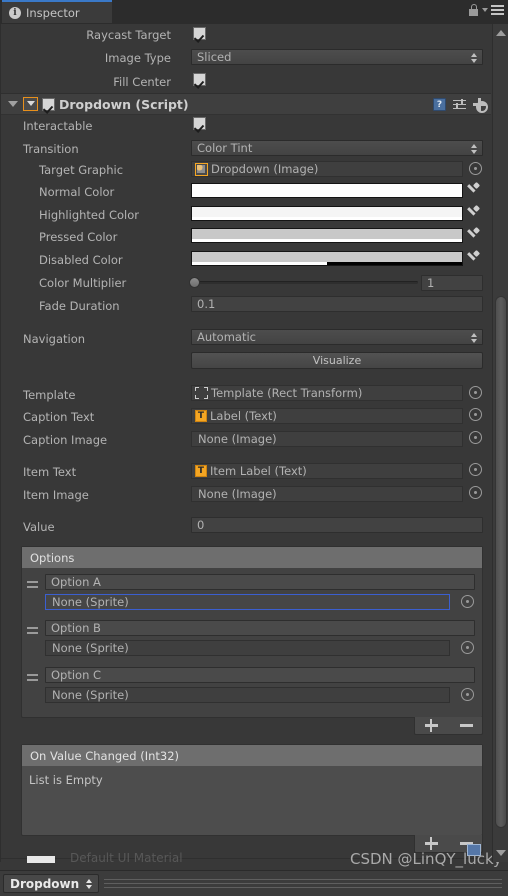  I want to click on objectfield-option-a-sprite: None (Sprite), so click(247, 602).